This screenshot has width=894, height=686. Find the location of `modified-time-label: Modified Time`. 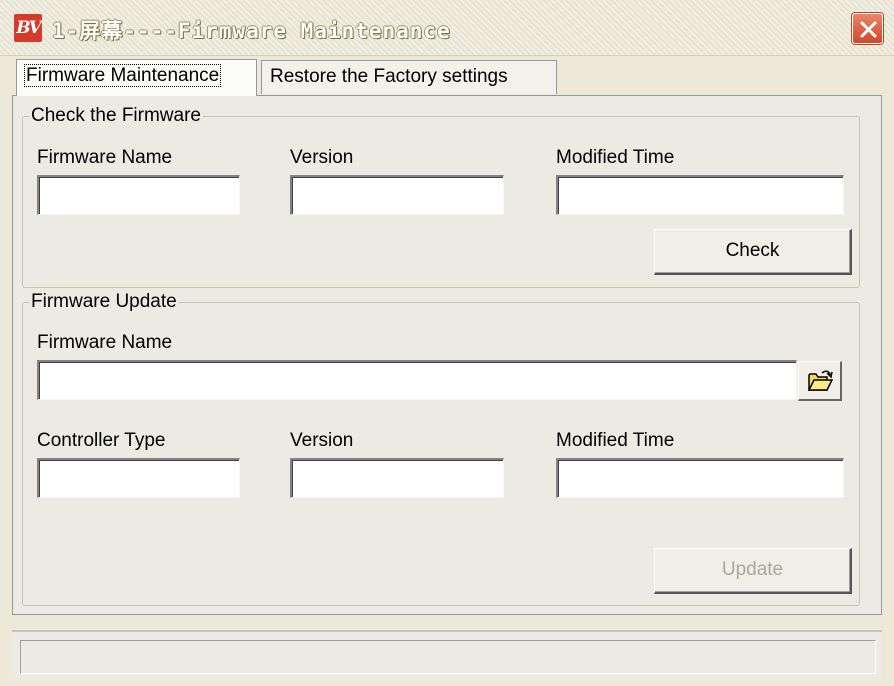

modified-time-label: Modified Time is located at coordinates (615, 157).